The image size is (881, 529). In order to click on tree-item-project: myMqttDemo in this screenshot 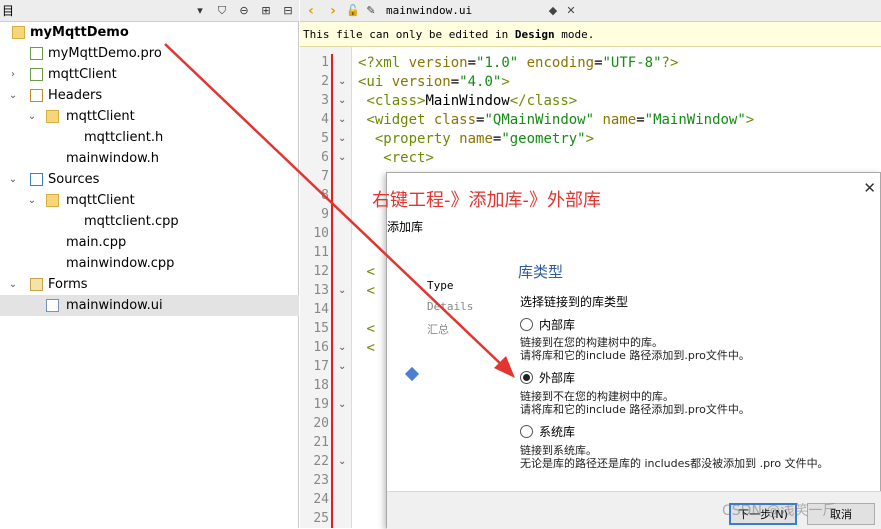, I will do `click(149, 32)`.